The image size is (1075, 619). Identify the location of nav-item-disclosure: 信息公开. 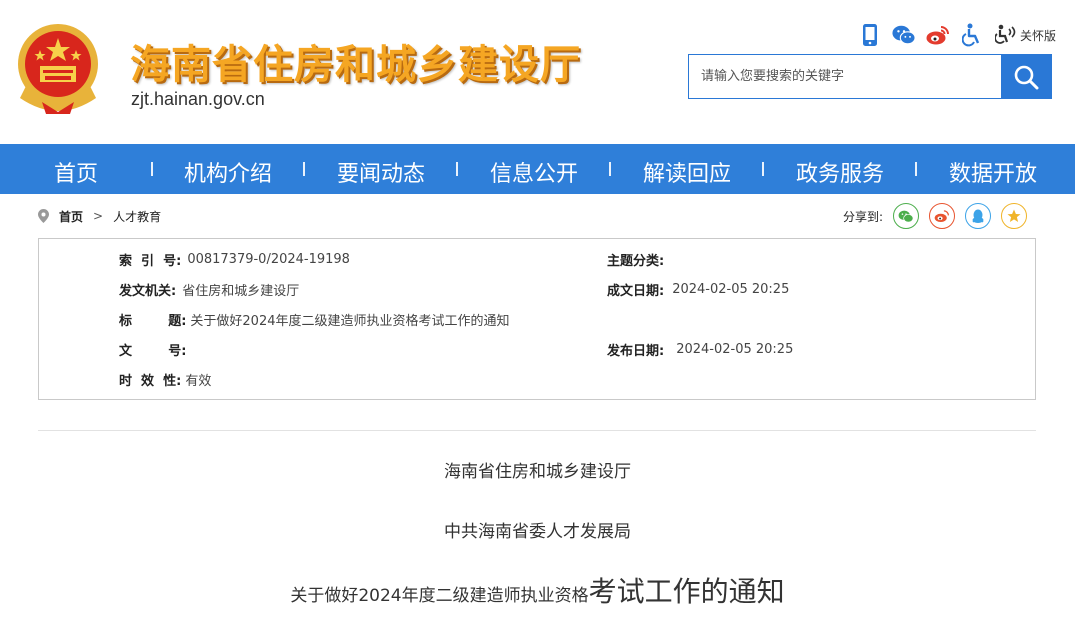
(534, 172).